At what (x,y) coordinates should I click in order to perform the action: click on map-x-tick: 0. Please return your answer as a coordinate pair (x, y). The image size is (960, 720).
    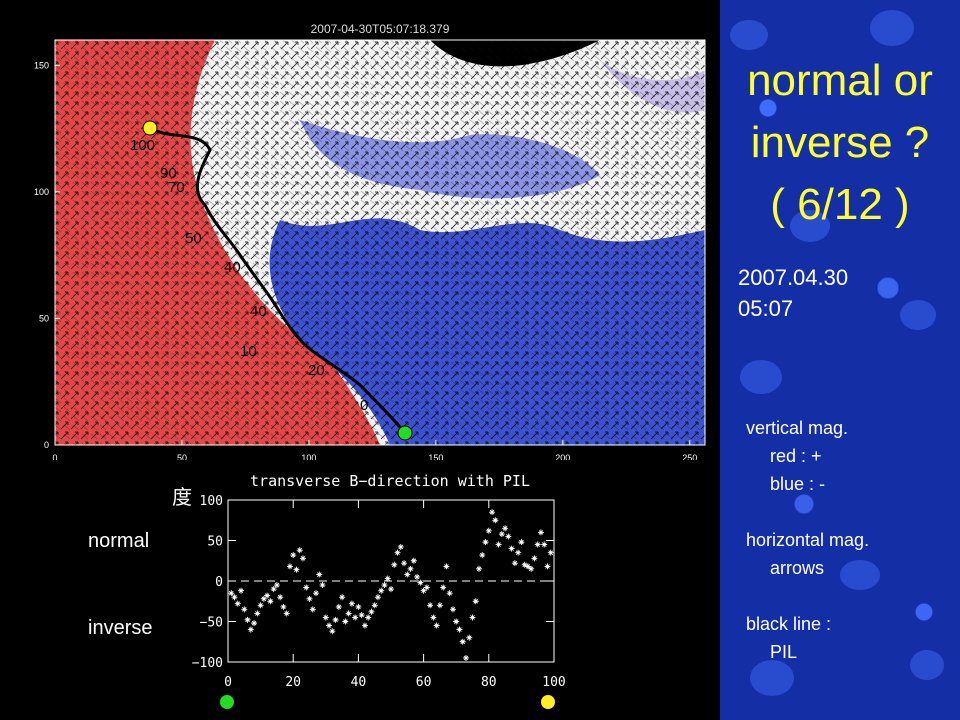
    Looking at the image, I should click on (54, 456).